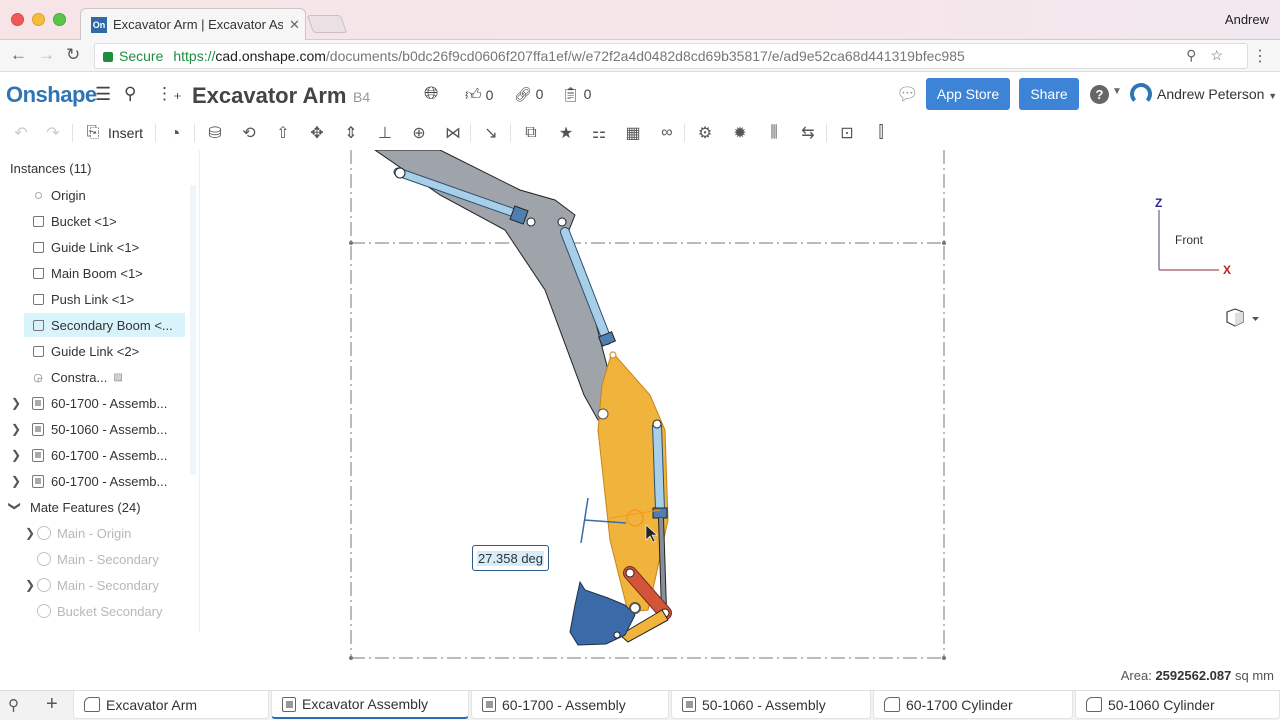 The width and height of the screenshot is (1280, 720). Describe the element at coordinates (633, 133) in the screenshot. I see `replicate-icon: ▦` at that location.